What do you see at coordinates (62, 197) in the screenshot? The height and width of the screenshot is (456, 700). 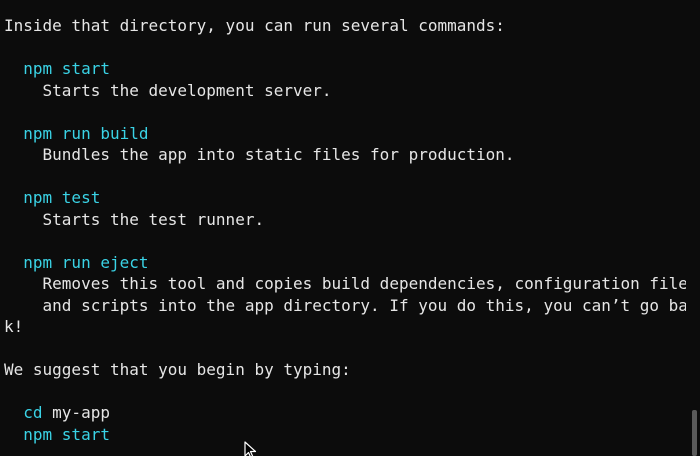 I see `command-npm-test: npm test` at bounding box center [62, 197].